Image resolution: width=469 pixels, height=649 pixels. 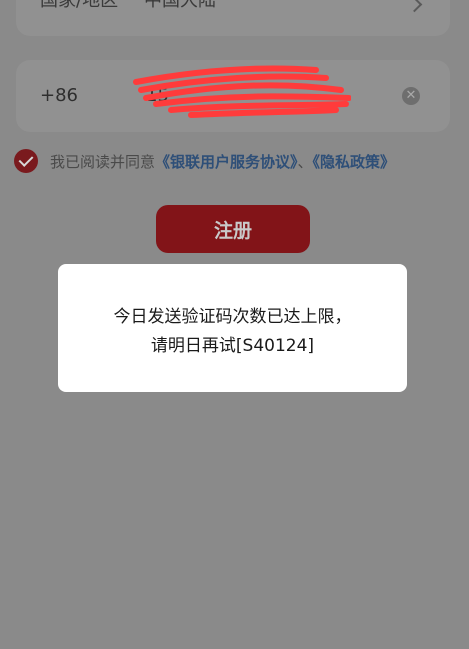 What do you see at coordinates (232, 317) in the screenshot?
I see `dialog-message-line1: 今日发送验证码次数已达上限，` at bounding box center [232, 317].